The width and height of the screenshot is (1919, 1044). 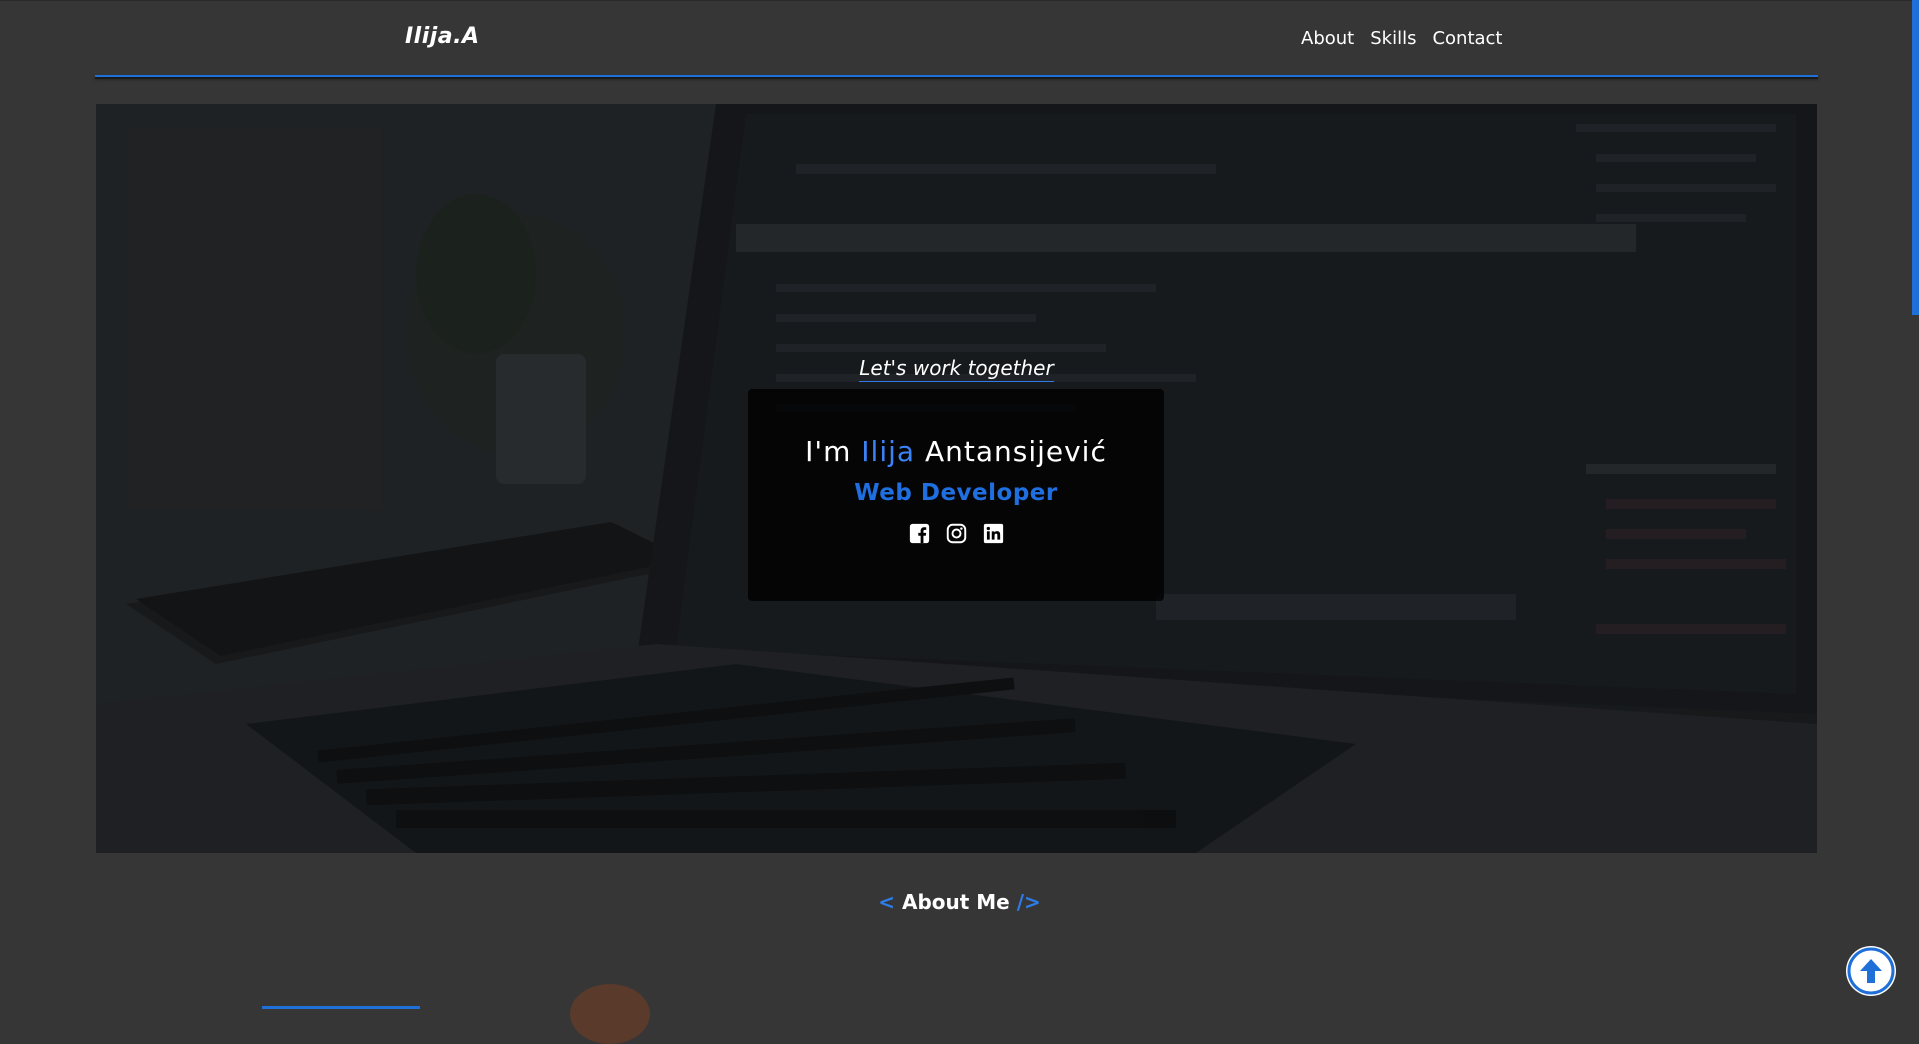 What do you see at coordinates (1011, 451) in the screenshot?
I see `hero-last-name: Antansijević` at bounding box center [1011, 451].